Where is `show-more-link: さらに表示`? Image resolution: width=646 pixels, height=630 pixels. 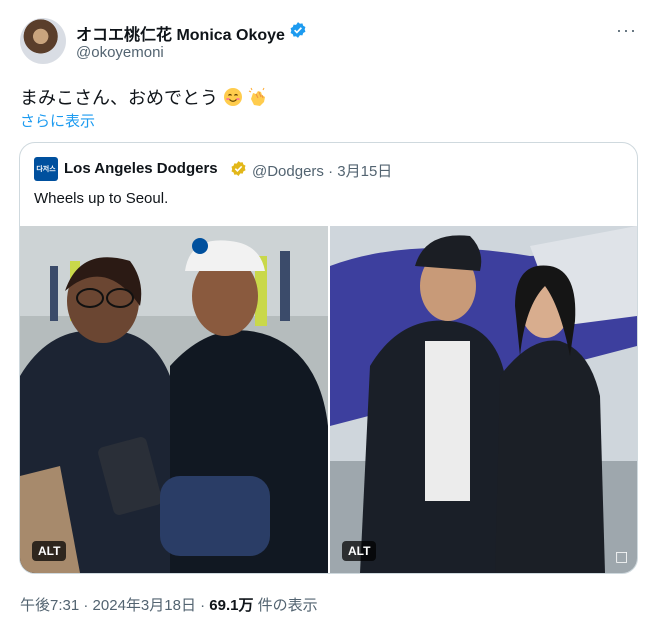
show-more-link: さらに表示 is located at coordinates (57, 120).